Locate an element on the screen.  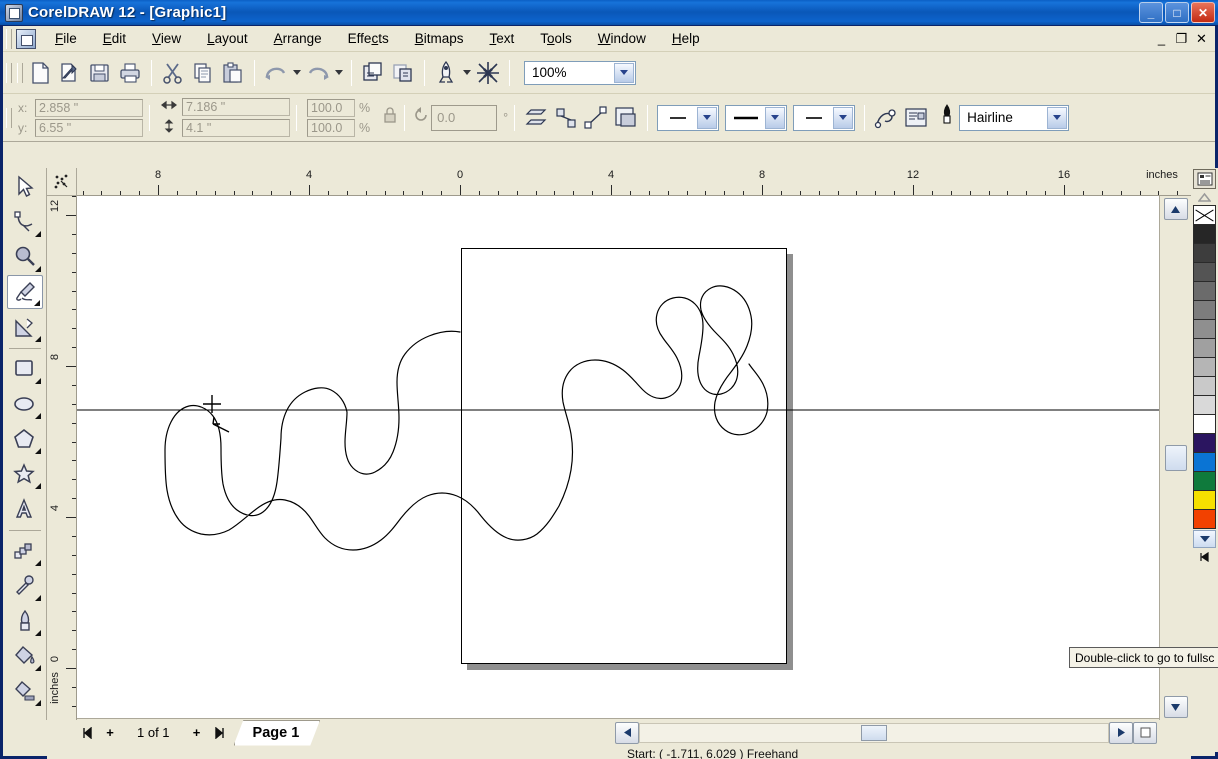
outline-width-combobox: Hairline is located at coordinates (1014, 117).